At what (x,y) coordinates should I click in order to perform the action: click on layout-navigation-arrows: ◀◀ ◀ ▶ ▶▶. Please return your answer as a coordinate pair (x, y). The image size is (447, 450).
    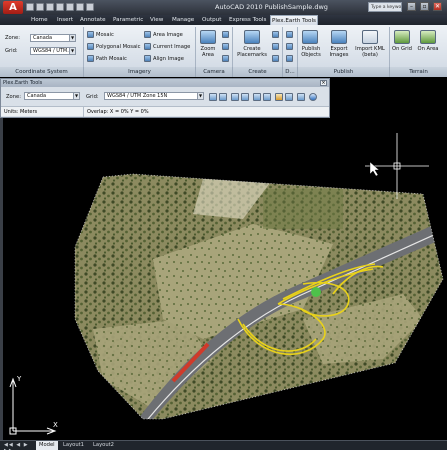
    Looking at the image, I should click on (18, 446).